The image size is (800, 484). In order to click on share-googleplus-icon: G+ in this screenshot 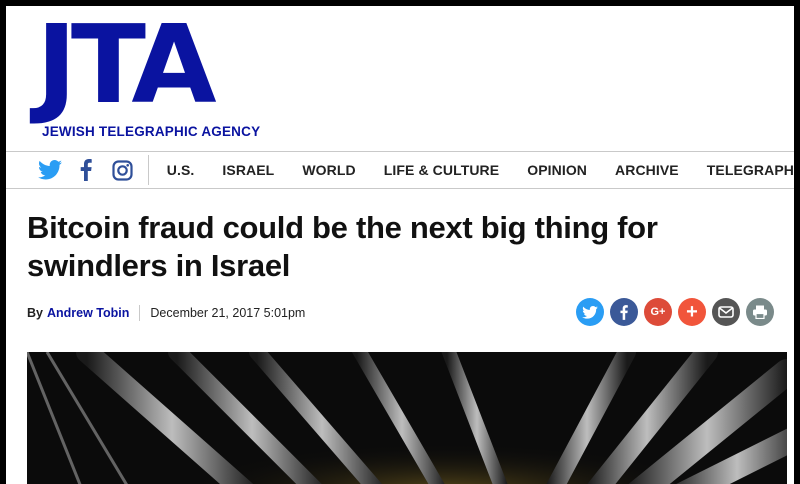, I will do `click(658, 312)`.